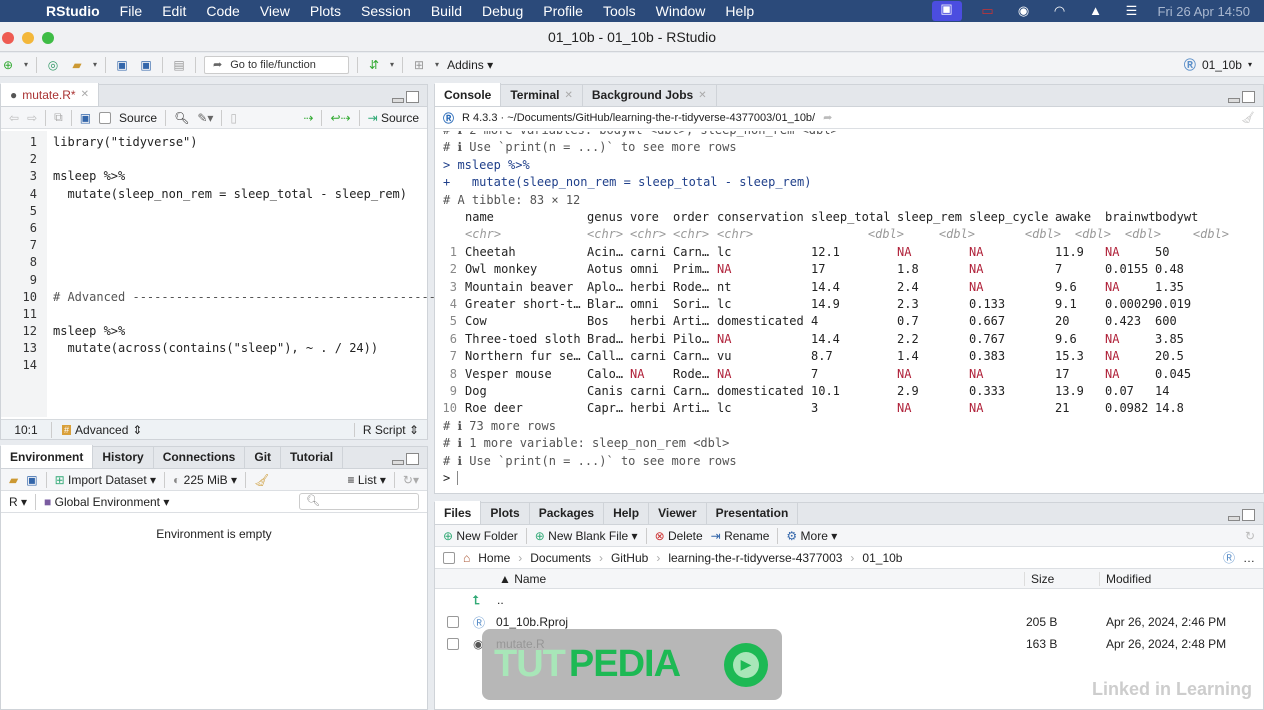 The image size is (1264, 710). What do you see at coordinates (13, 480) in the screenshot?
I see `load-workspace-icon: ▰` at bounding box center [13, 480].